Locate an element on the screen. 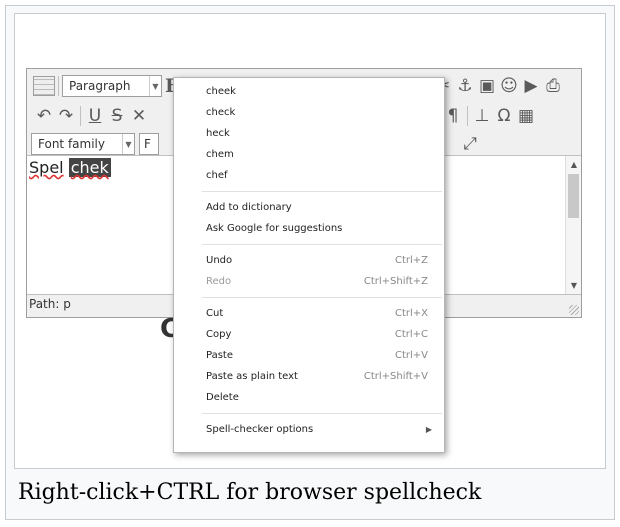 The image size is (620, 527). paragraph-mark-icon: ¶ is located at coordinates (453, 116).